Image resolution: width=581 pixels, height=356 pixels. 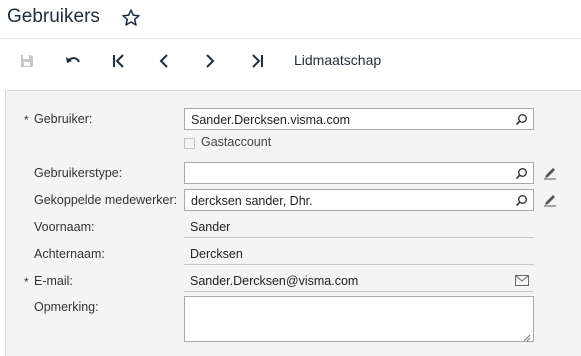 What do you see at coordinates (522, 282) in the screenshot?
I see `mail-icon` at bounding box center [522, 282].